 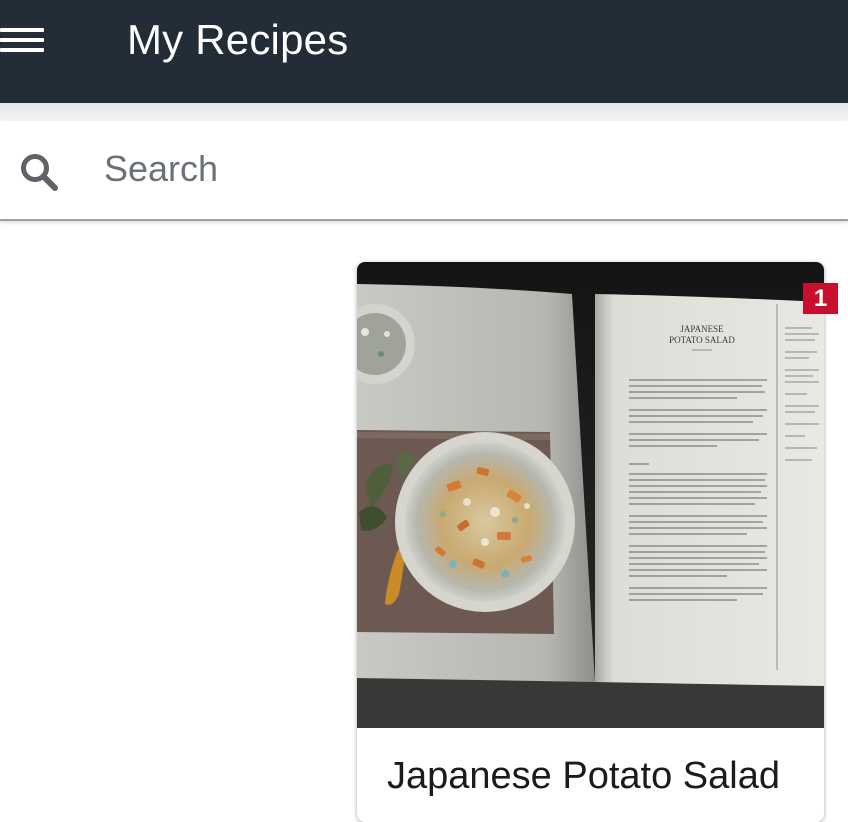 I want to click on search-bar, so click(x=424, y=171).